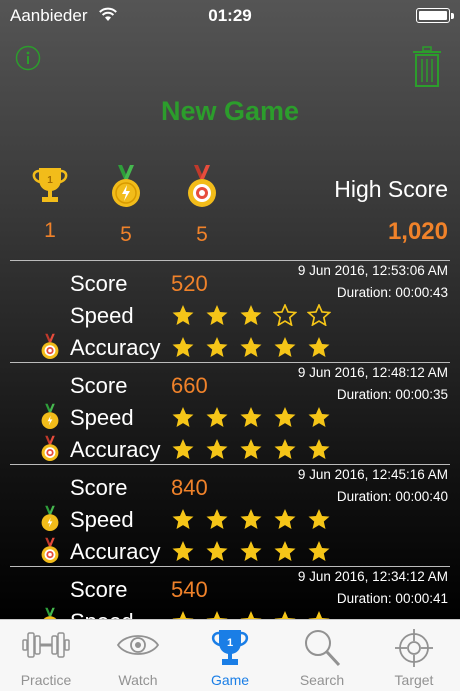  Describe the element at coordinates (392, 598) in the screenshot. I see `game-duration: Duration: 00:00:41` at that location.